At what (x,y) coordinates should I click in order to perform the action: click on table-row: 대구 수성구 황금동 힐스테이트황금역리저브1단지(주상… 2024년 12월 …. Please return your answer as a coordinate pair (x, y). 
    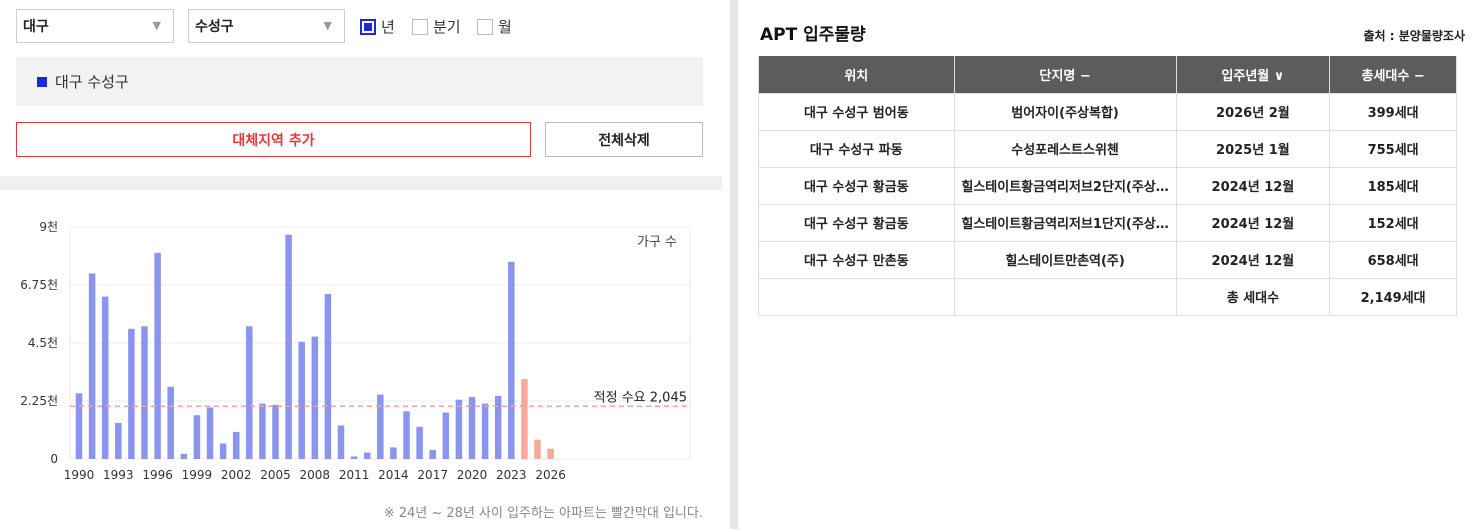
    Looking at the image, I should click on (1107, 222).